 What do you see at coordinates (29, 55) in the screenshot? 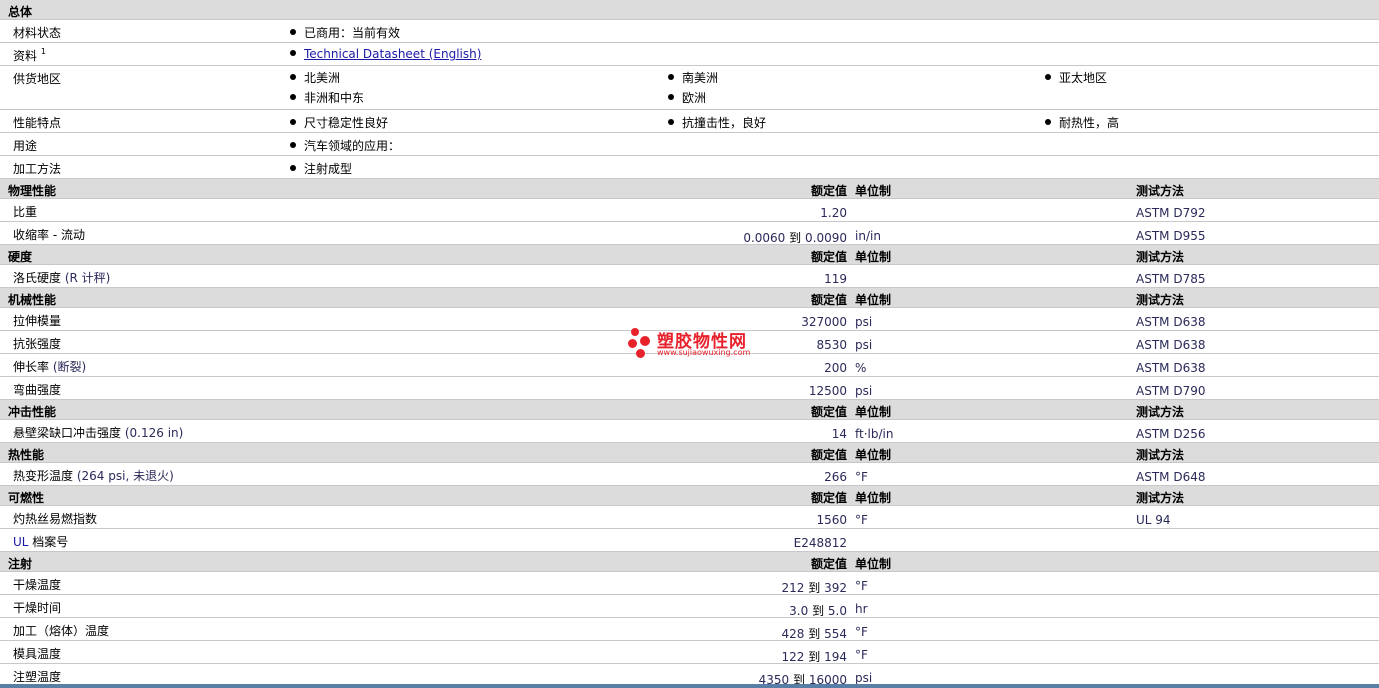
I see `row-label: 资料 1` at bounding box center [29, 55].